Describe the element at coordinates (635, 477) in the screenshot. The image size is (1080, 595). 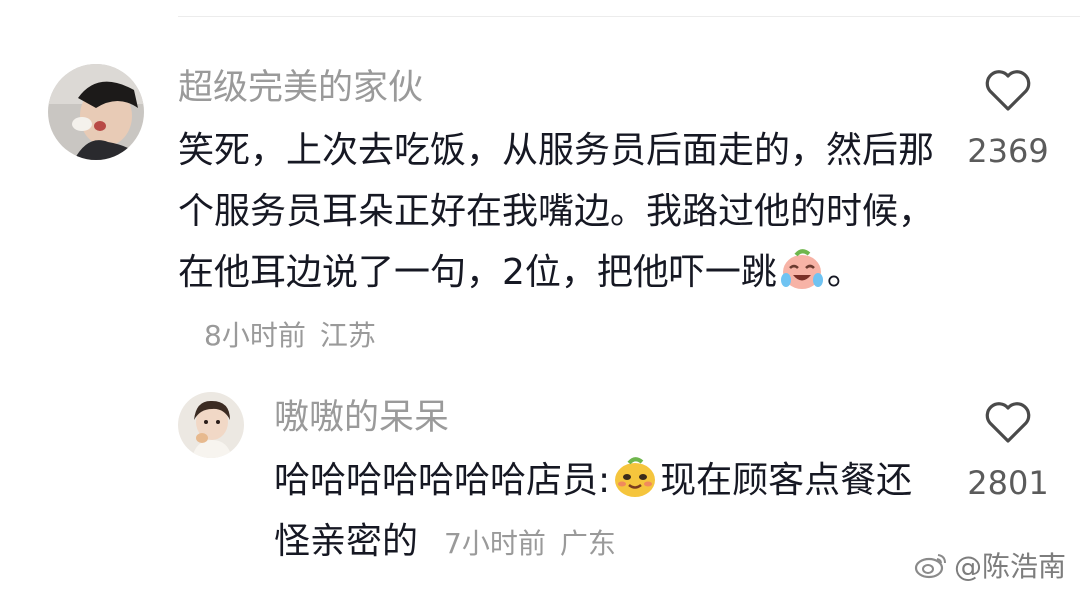
I see `smug-face-emoji-icon` at that location.